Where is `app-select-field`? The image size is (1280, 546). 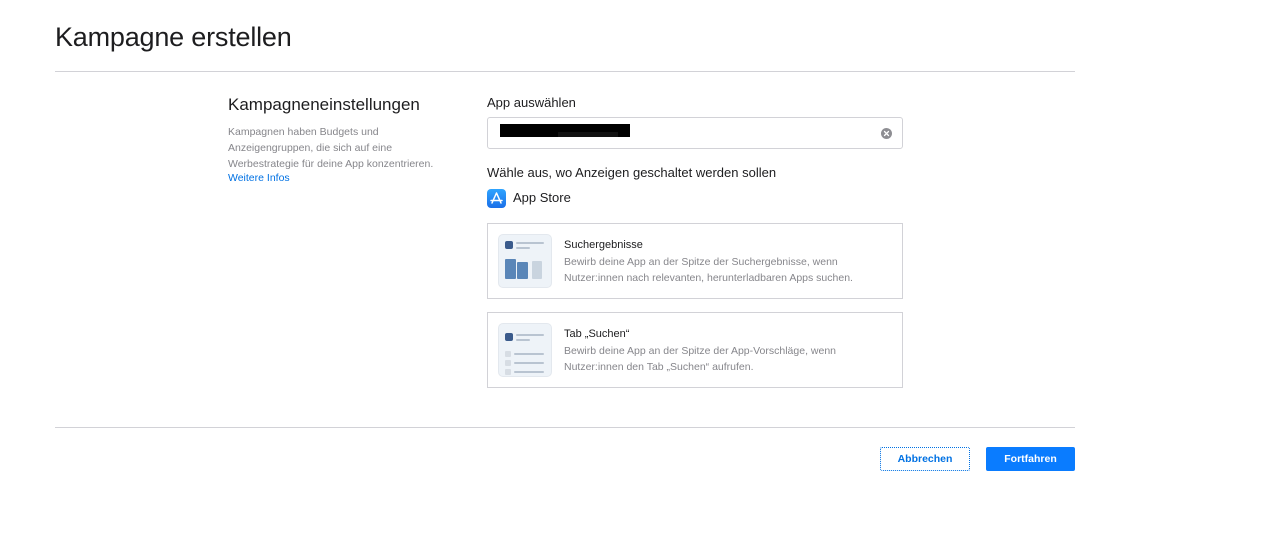 app-select-field is located at coordinates (695, 133).